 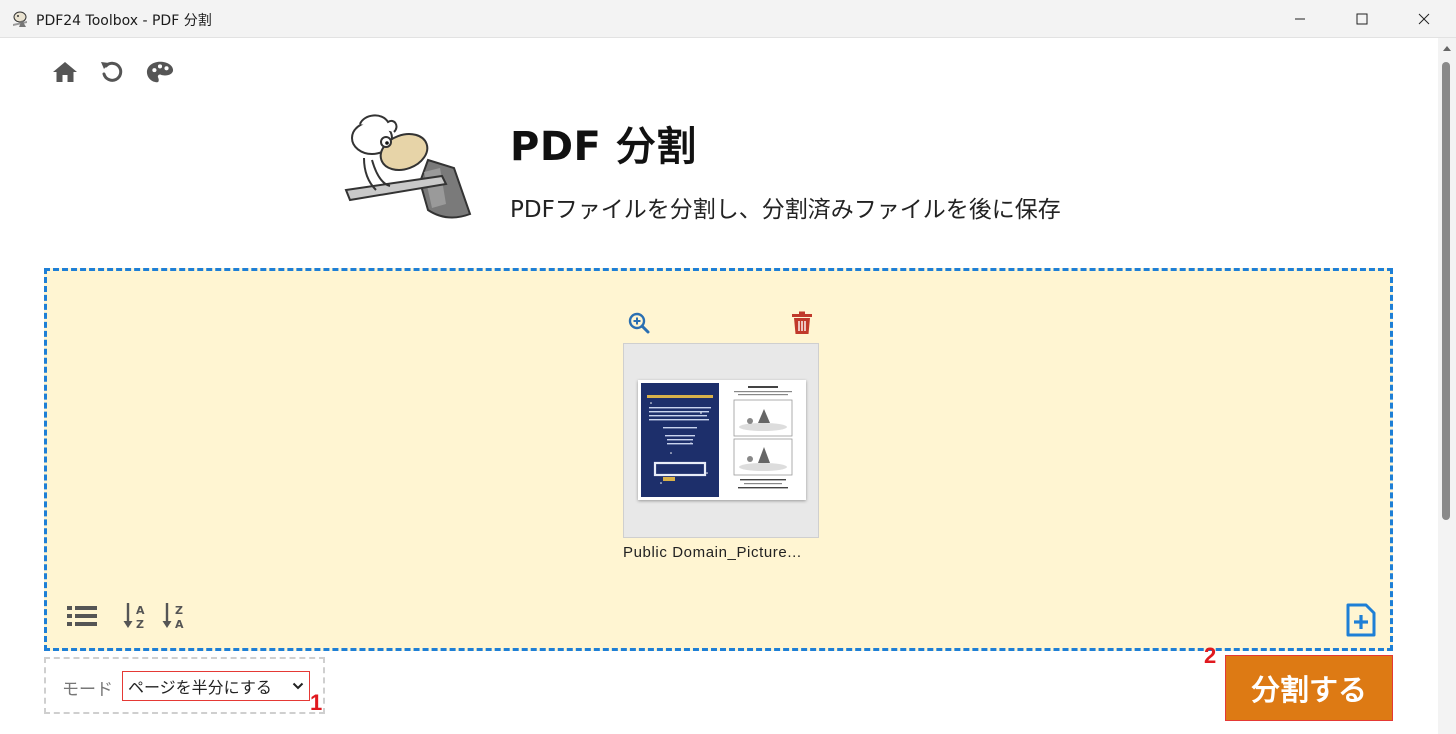 I want to click on palette-icon, so click(x=160, y=72).